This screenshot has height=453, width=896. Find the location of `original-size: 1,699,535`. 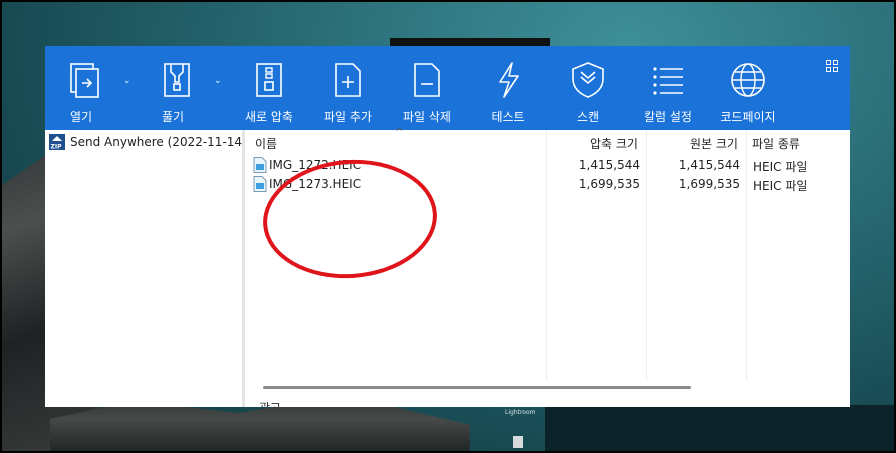

original-size: 1,699,535 is located at coordinates (709, 184).